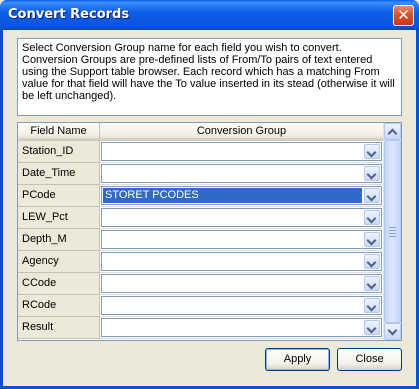 This screenshot has width=419, height=389. I want to click on table-row: Station_ID, so click(201, 152).